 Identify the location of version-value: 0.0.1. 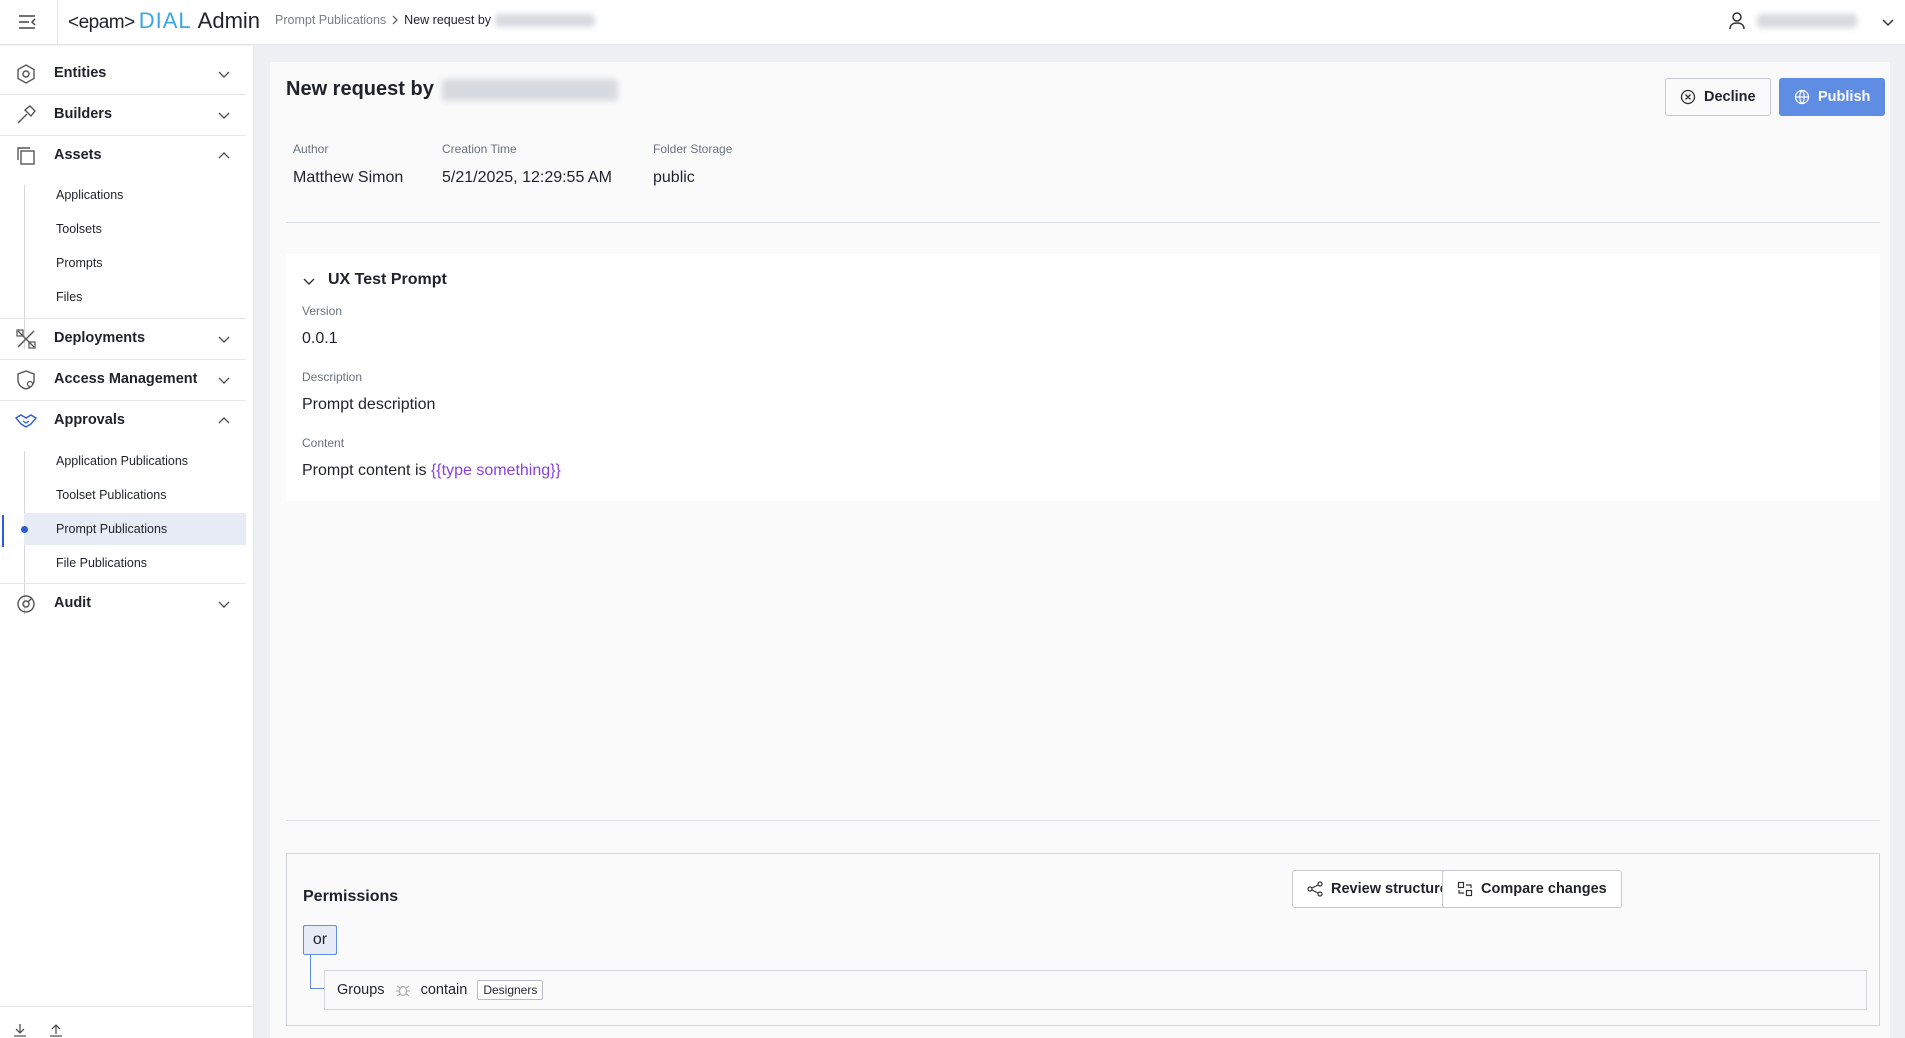
(320, 338).